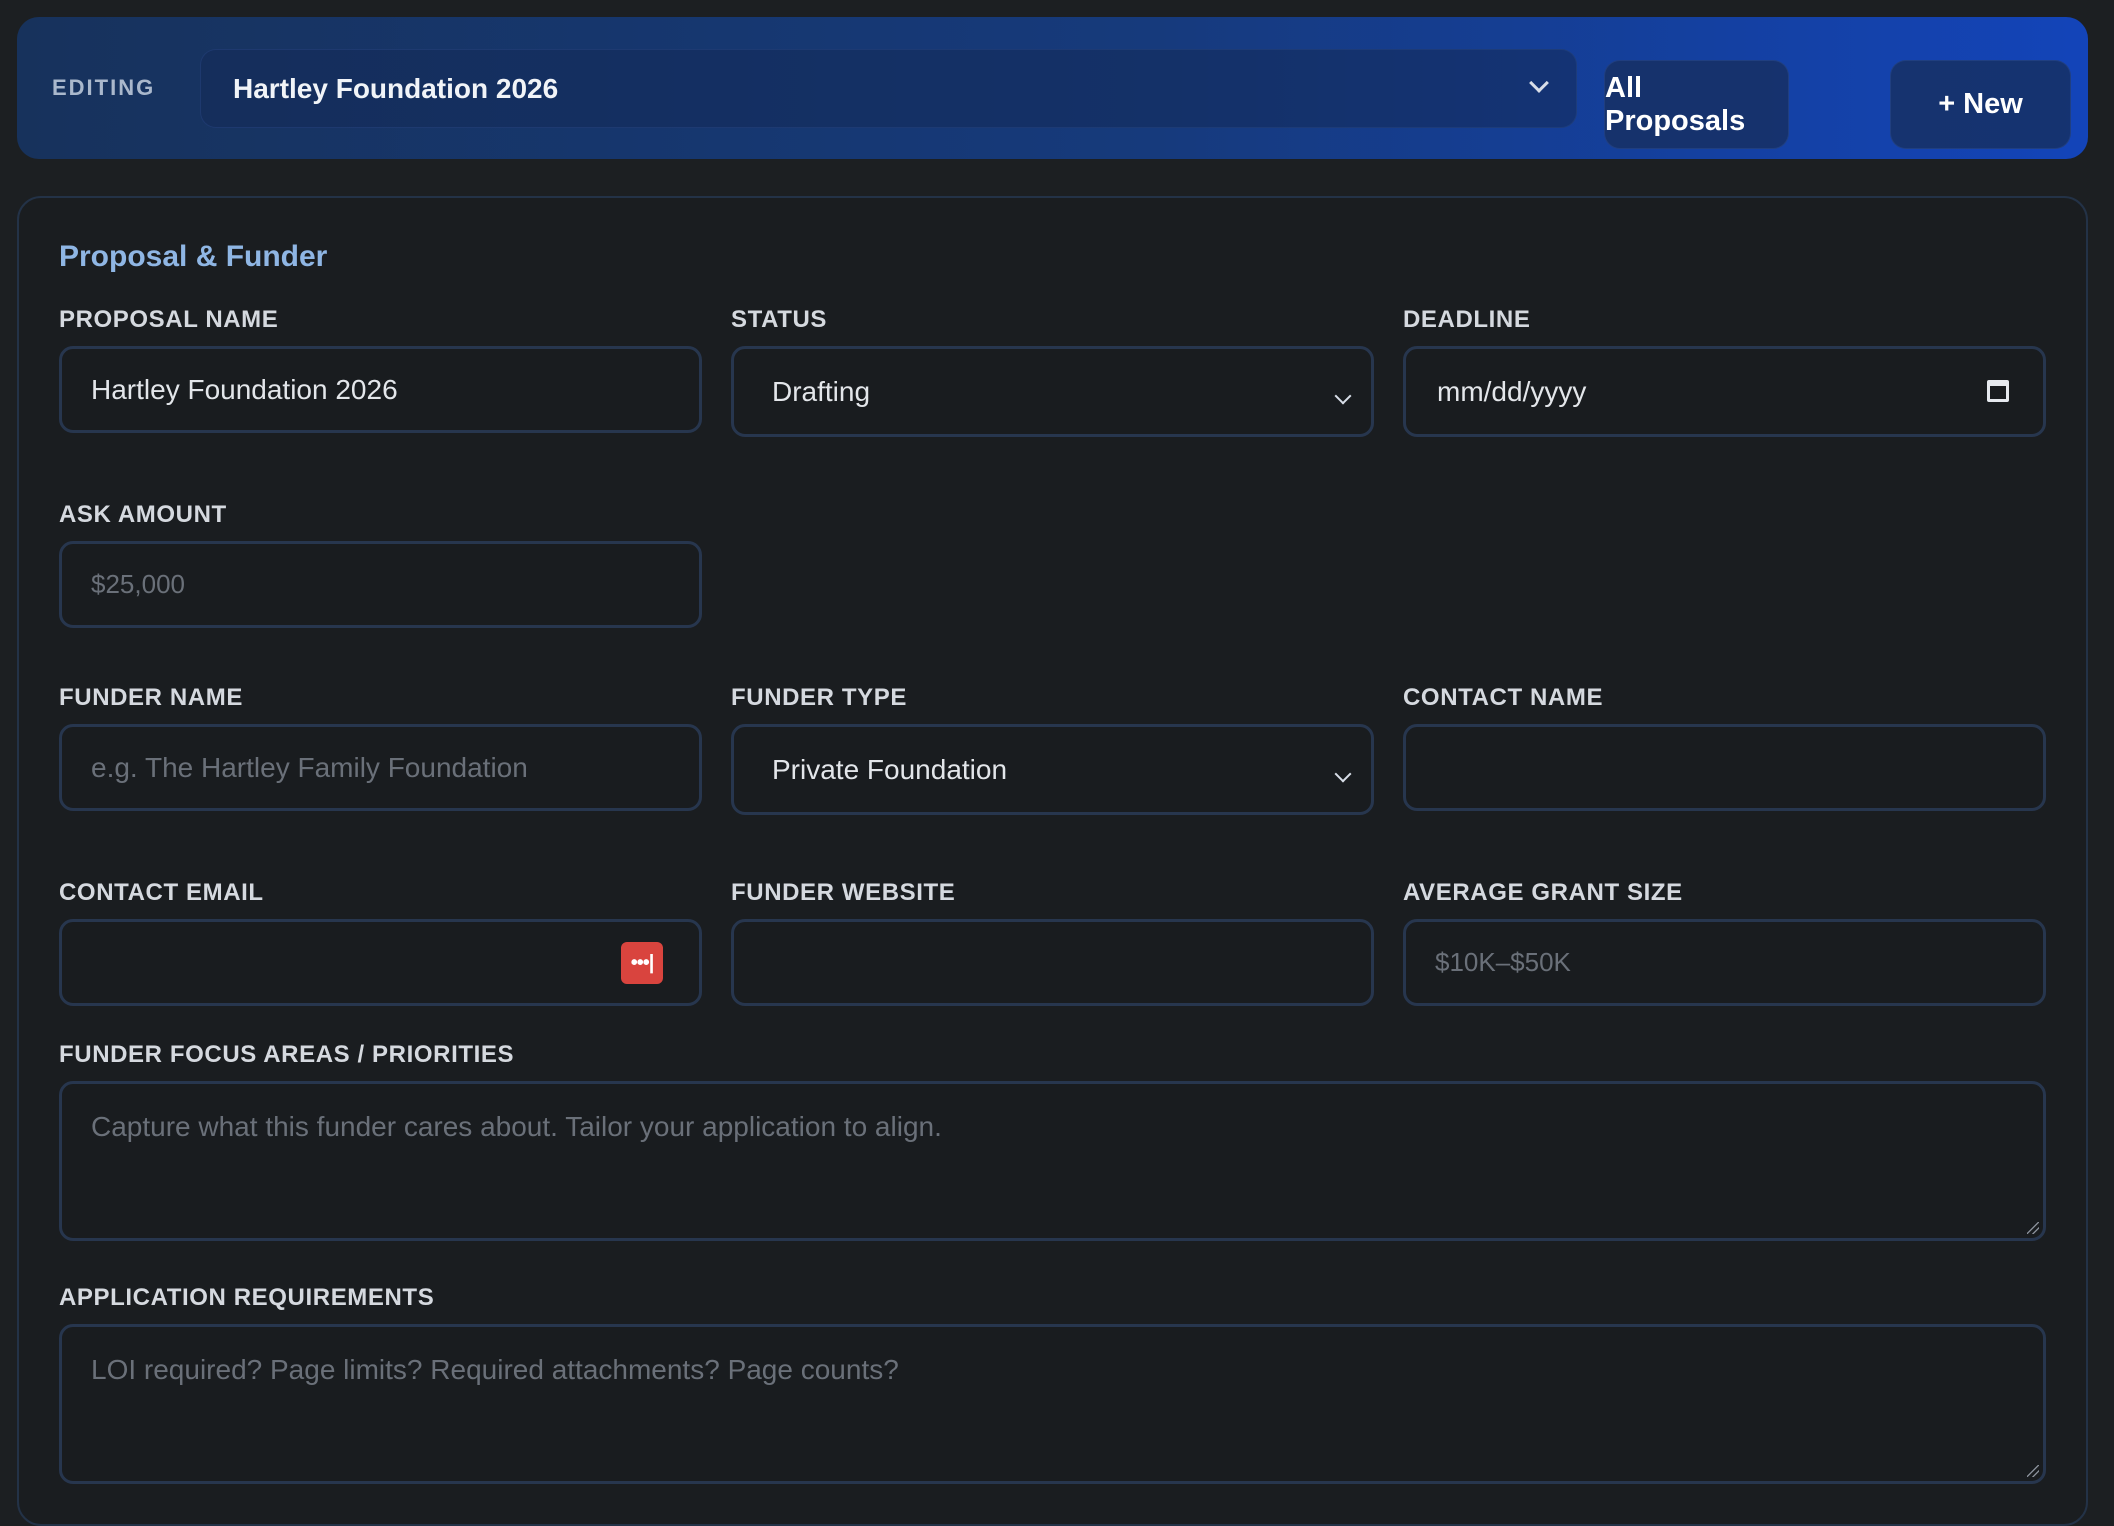 The height and width of the screenshot is (1526, 2114). I want to click on ask-amount-label: ASK AMOUNT, so click(143, 514).